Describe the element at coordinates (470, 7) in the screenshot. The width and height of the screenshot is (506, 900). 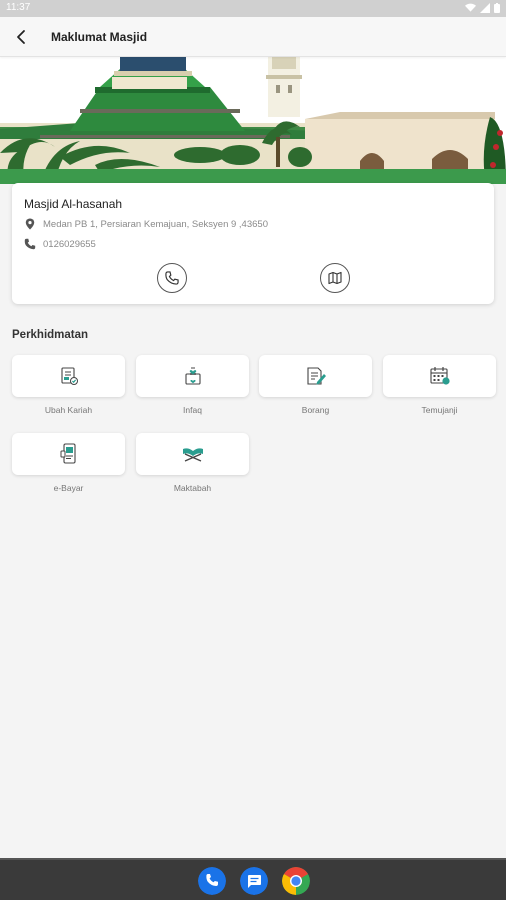
I see `wifi-icon` at that location.